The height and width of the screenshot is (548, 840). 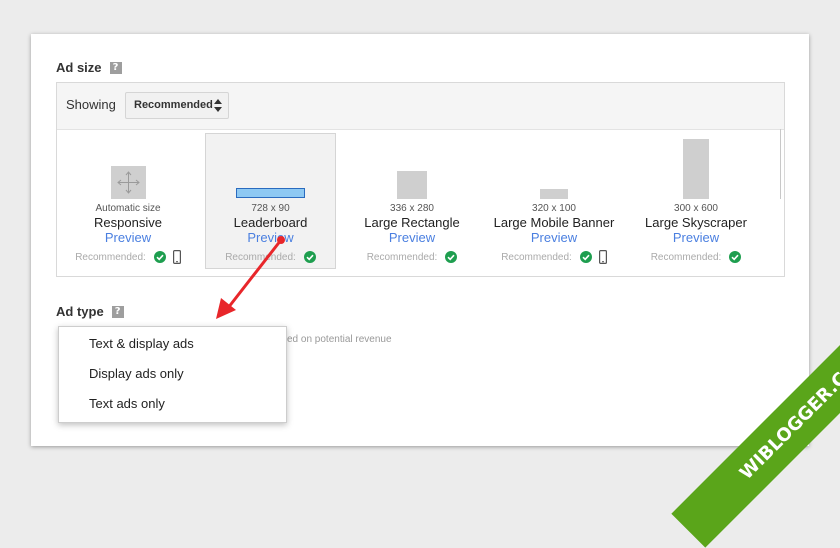 I want to click on ad-type-title: Ad type, so click(x=80, y=311).